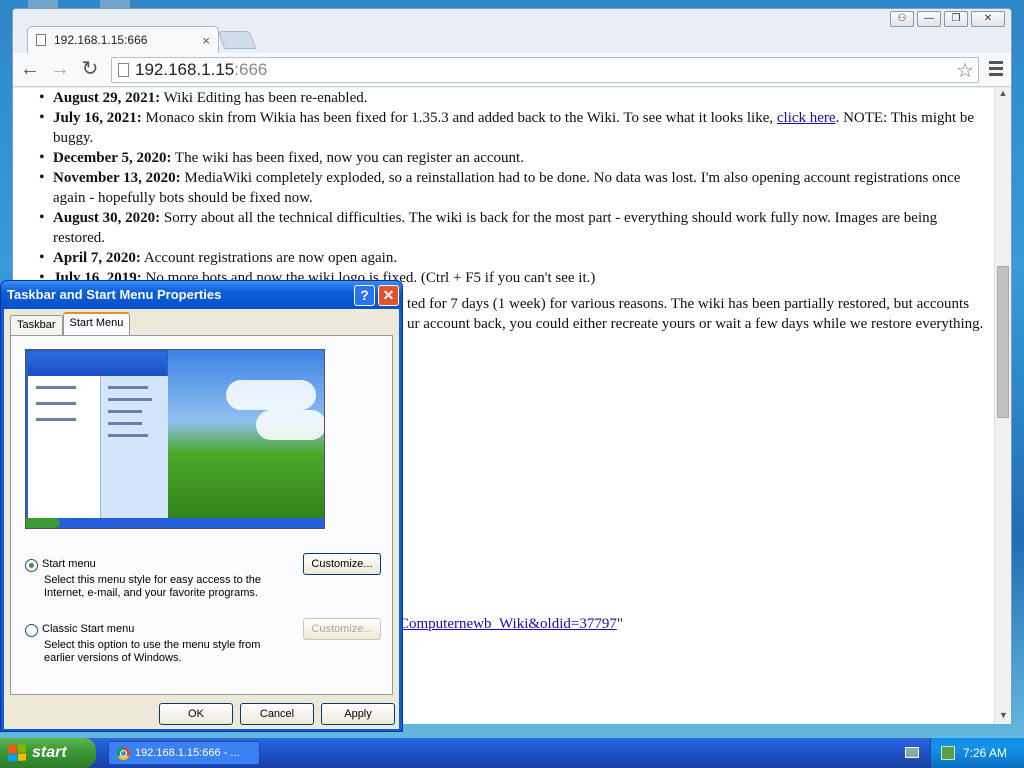 The height and width of the screenshot is (768, 1024). What do you see at coordinates (251, 69) in the screenshot?
I see `url-port: :666` at bounding box center [251, 69].